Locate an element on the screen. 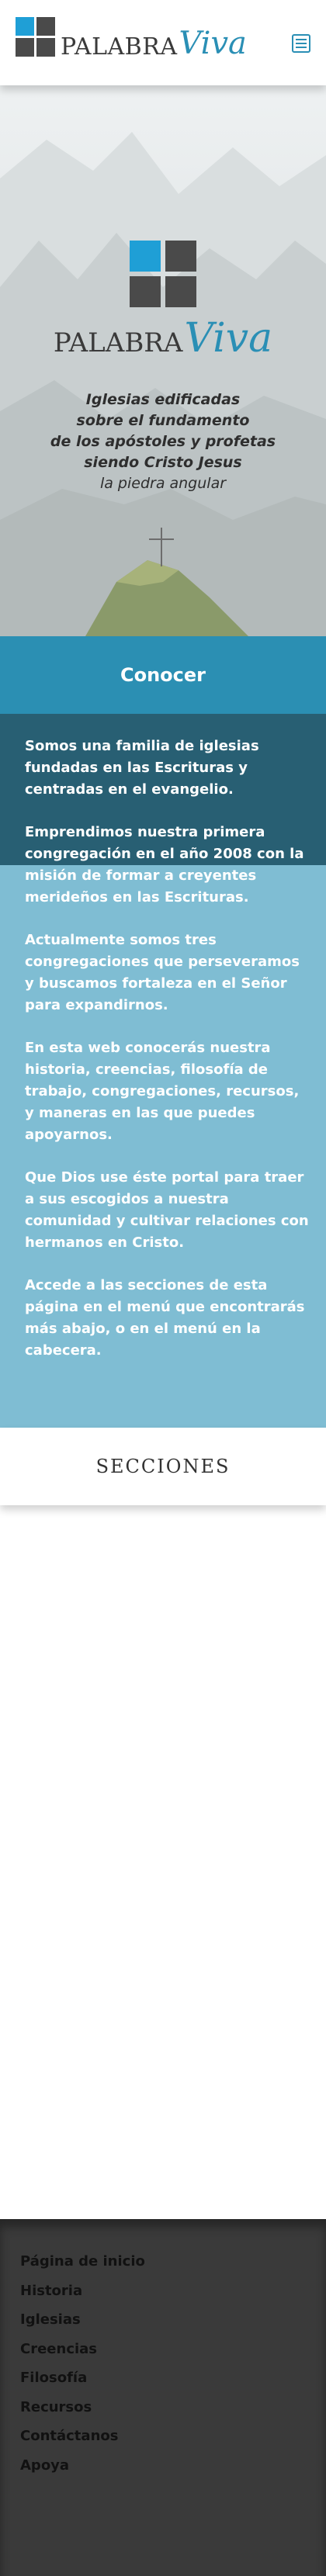  logo-wordmark: PALABRA Viva is located at coordinates (154, 43).